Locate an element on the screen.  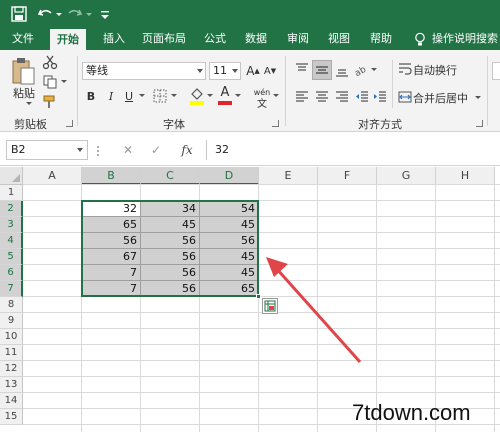
watermark-text: 7tdown.com is located at coordinates (411, 412).